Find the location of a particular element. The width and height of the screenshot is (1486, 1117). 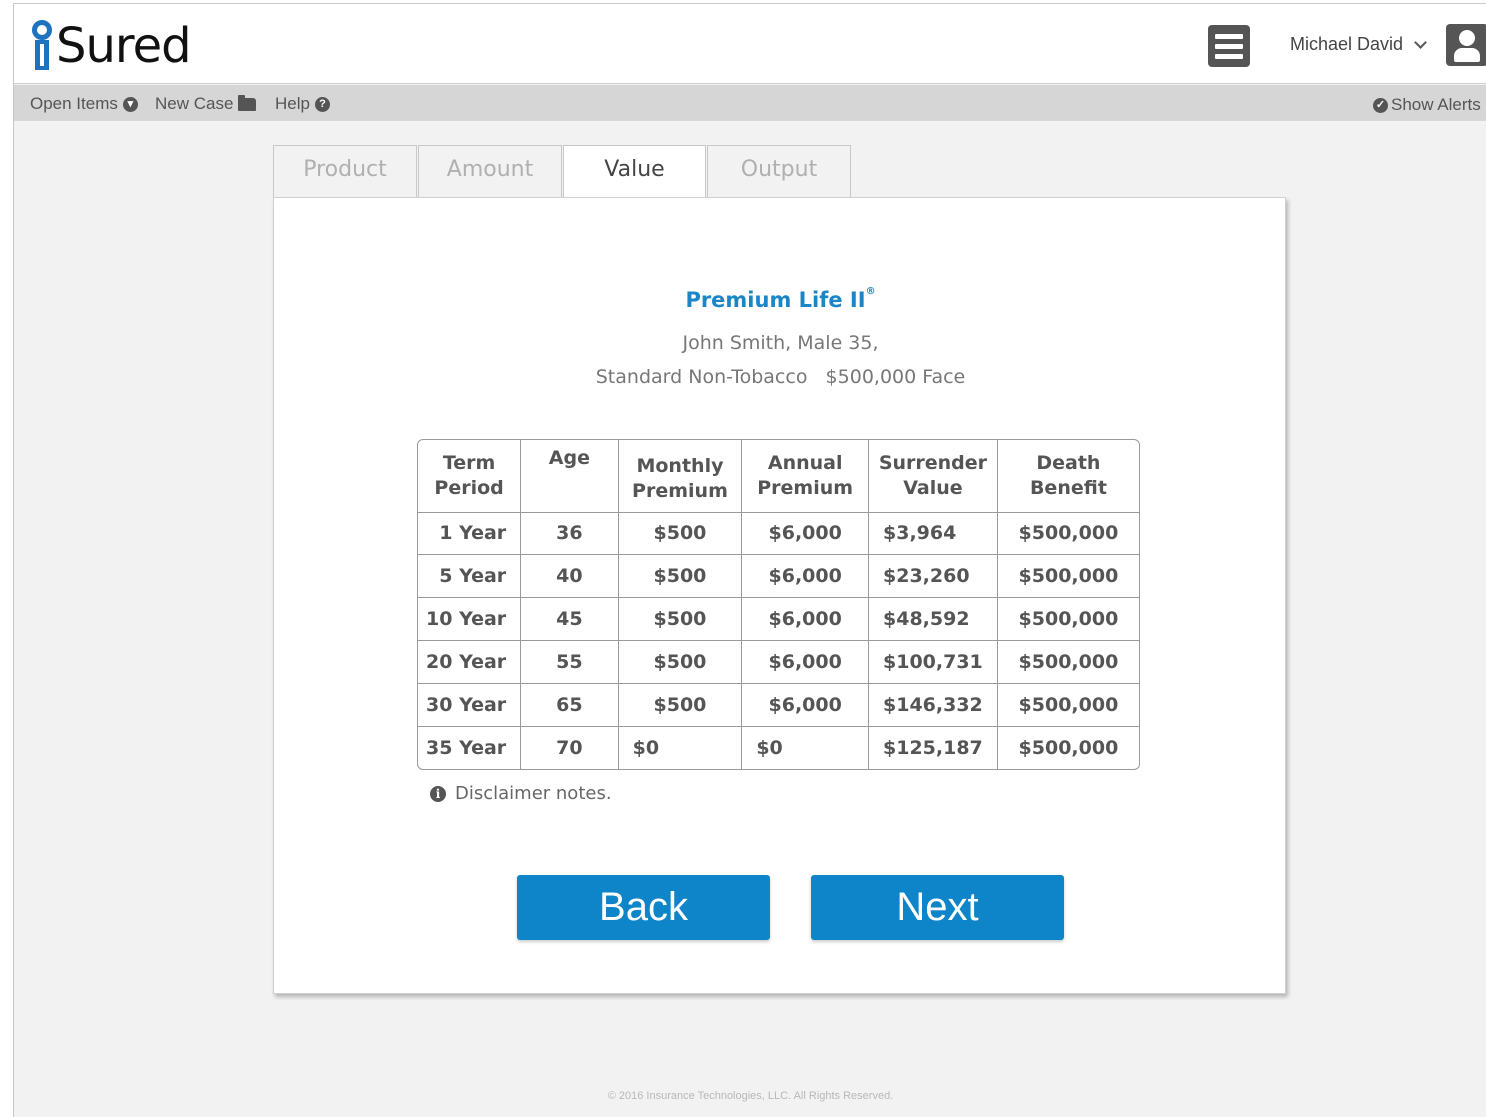

open-items-label: Open Items is located at coordinates (74, 103).